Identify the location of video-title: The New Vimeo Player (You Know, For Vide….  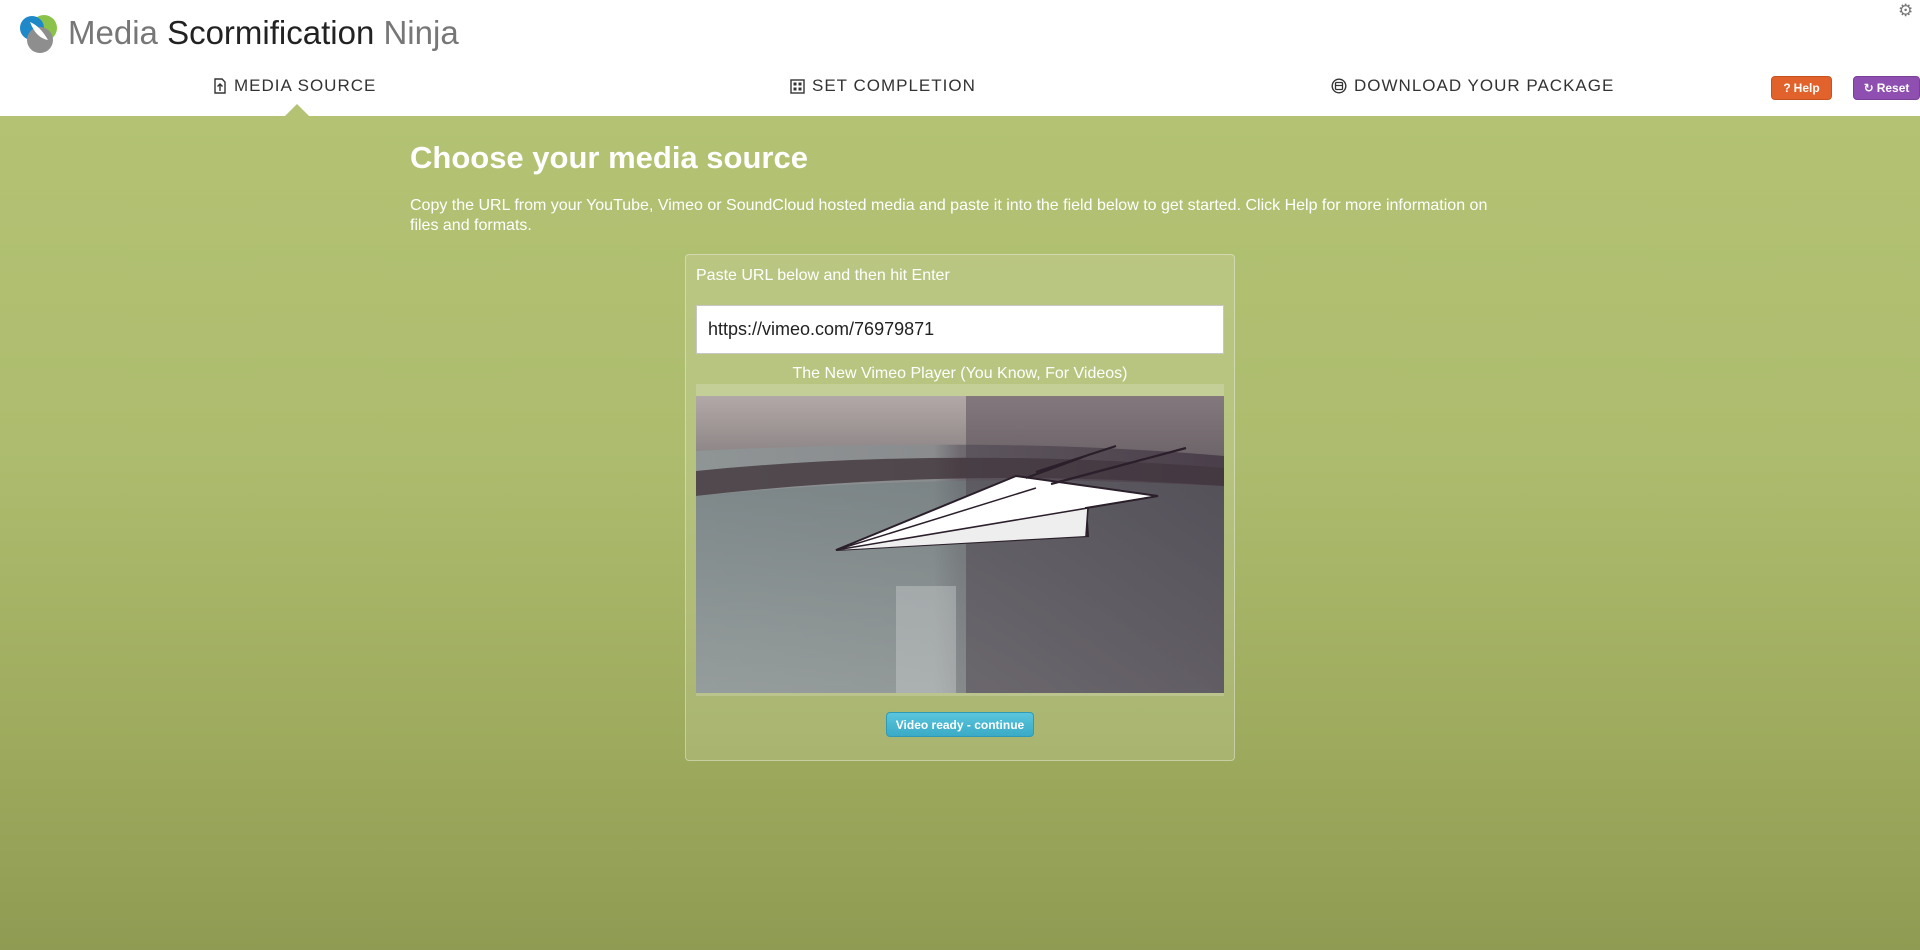
(960, 373).